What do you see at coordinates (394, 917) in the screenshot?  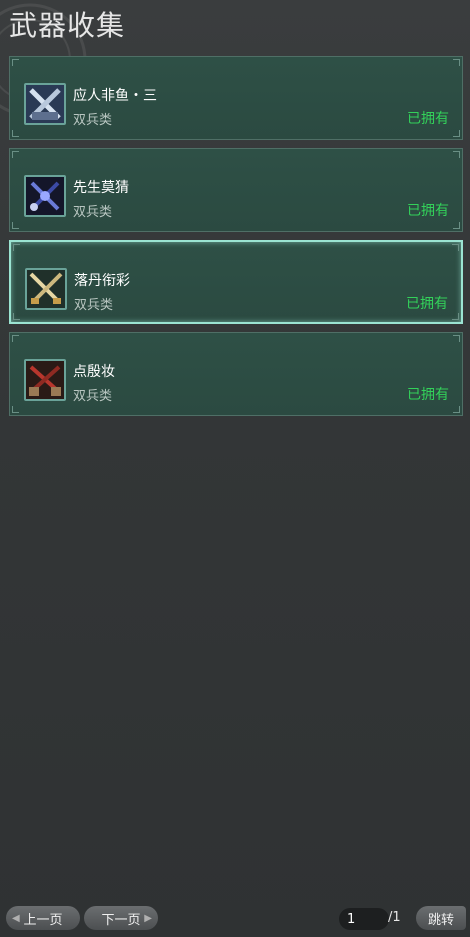 I see `page-total: /1` at bounding box center [394, 917].